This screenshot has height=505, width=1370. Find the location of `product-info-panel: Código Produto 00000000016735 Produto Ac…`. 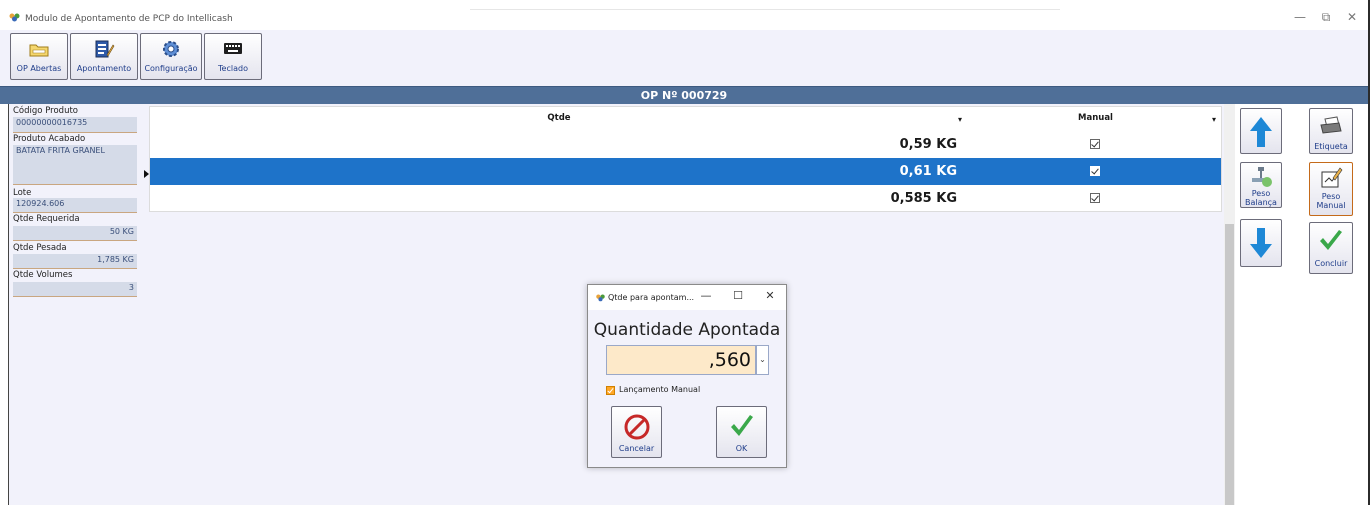

product-info-panel: Código Produto 00000000016735 Produto Ac… is located at coordinates (74, 304).